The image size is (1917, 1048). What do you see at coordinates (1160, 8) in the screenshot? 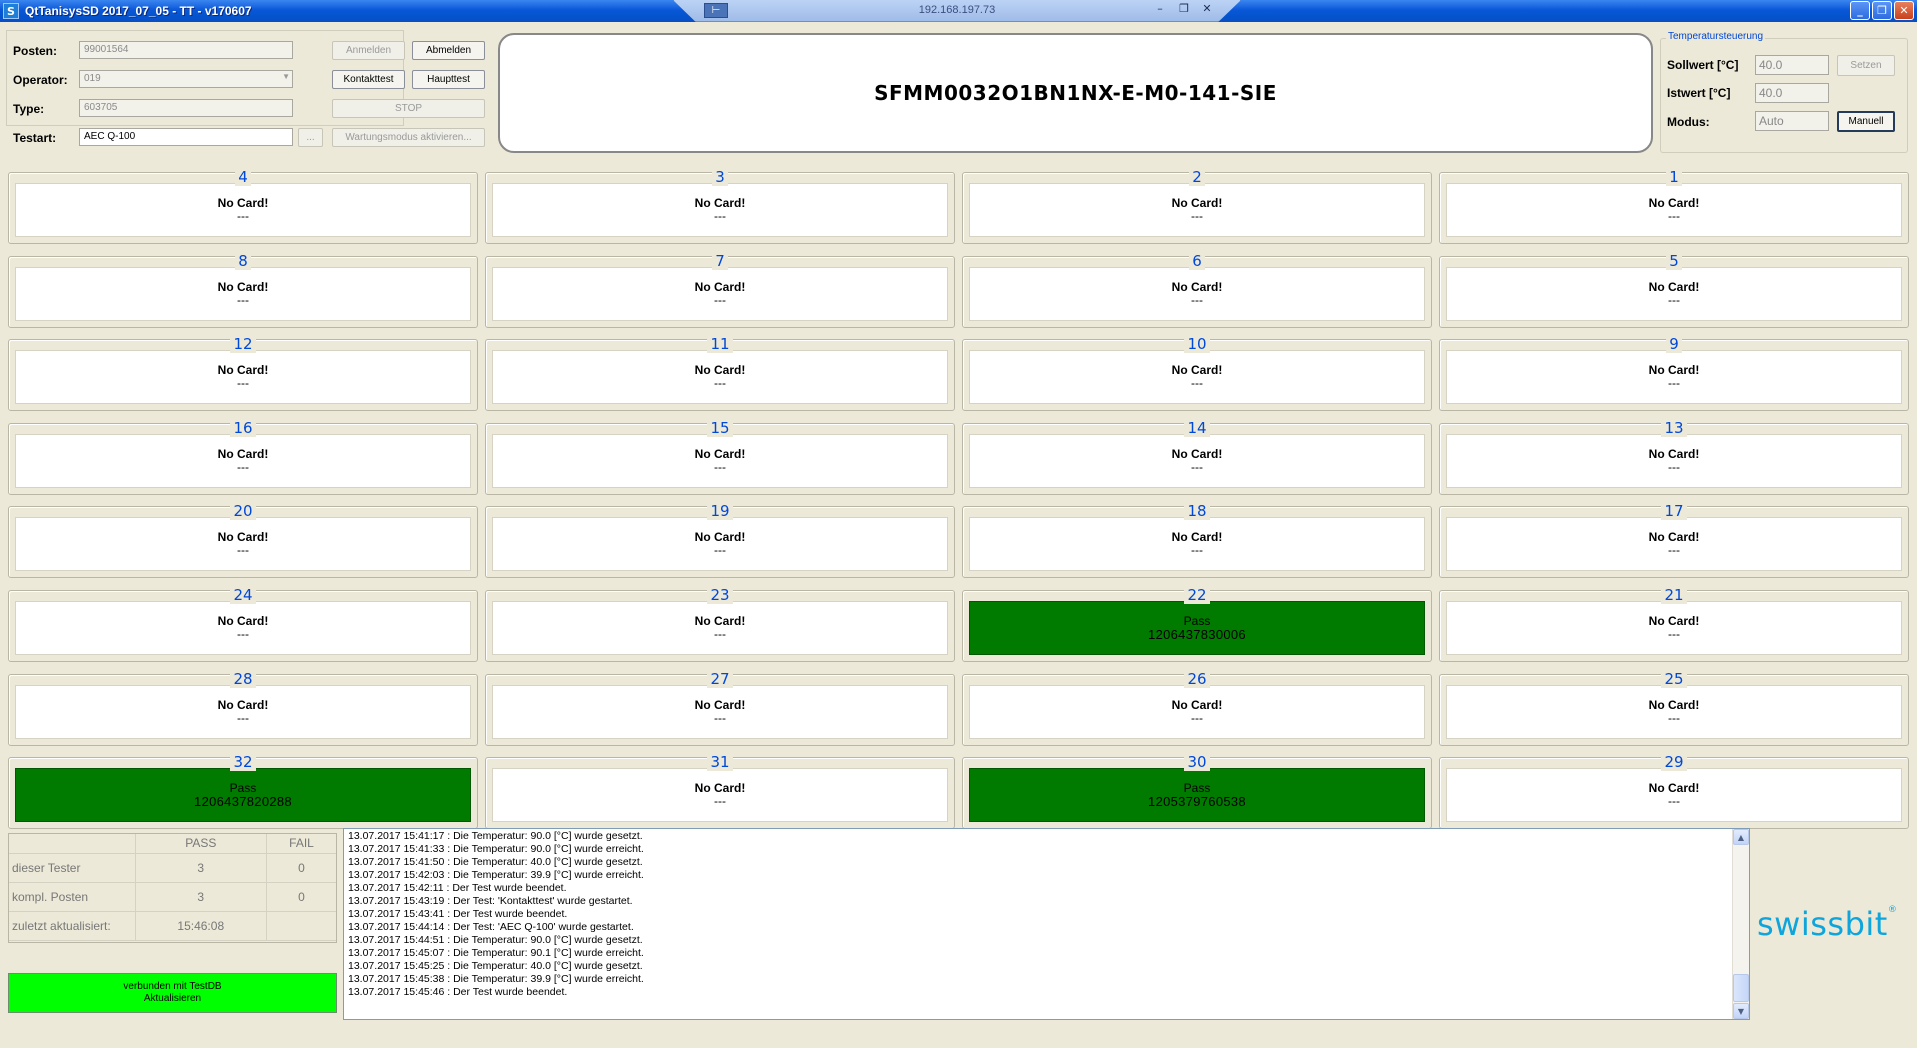
I see `minimize-icon: –` at bounding box center [1160, 8].